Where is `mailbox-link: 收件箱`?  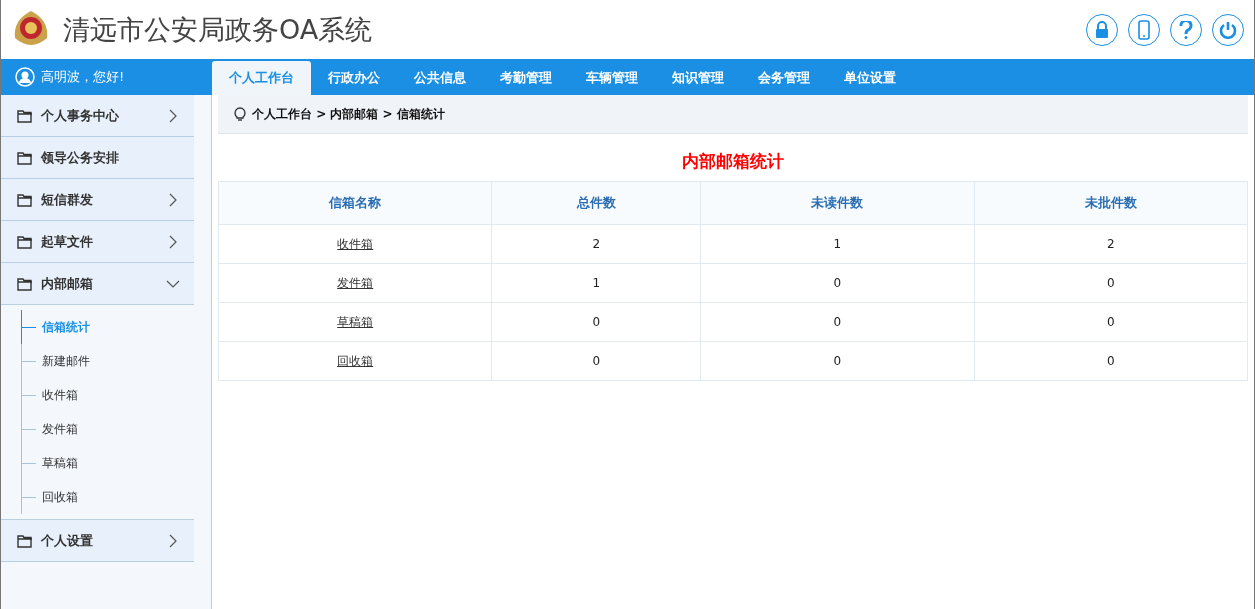
mailbox-link: 收件箱 is located at coordinates (355, 243).